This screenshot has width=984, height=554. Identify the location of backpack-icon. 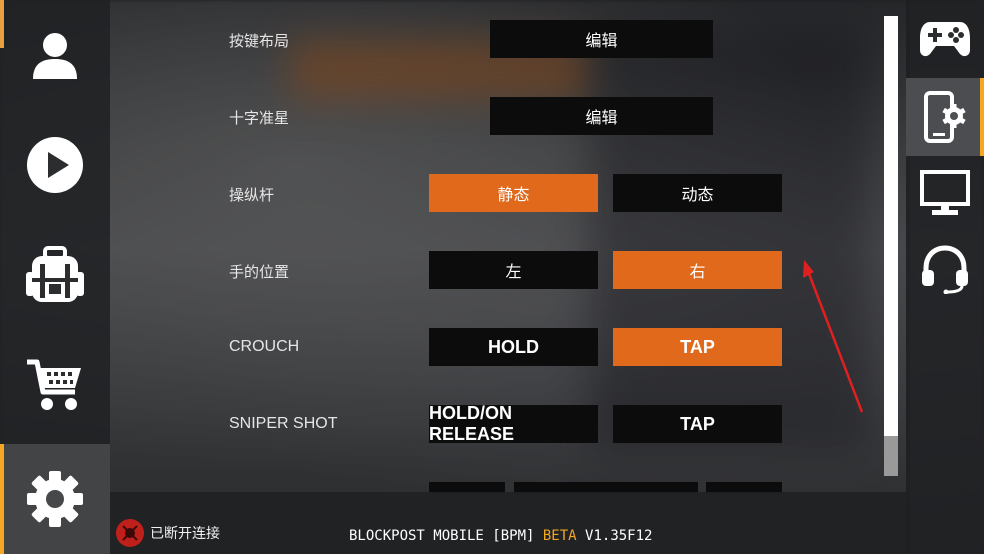
(55, 274).